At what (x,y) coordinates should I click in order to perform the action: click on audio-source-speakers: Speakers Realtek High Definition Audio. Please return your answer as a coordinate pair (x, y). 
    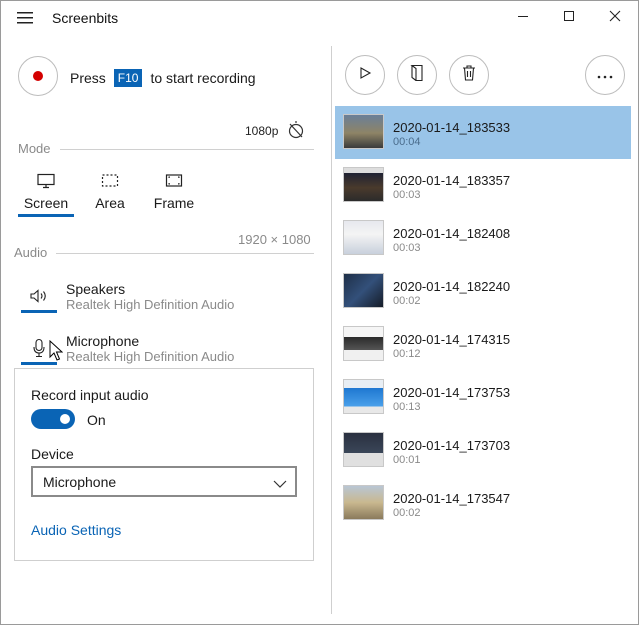
    Looking at the image, I should click on (171, 303).